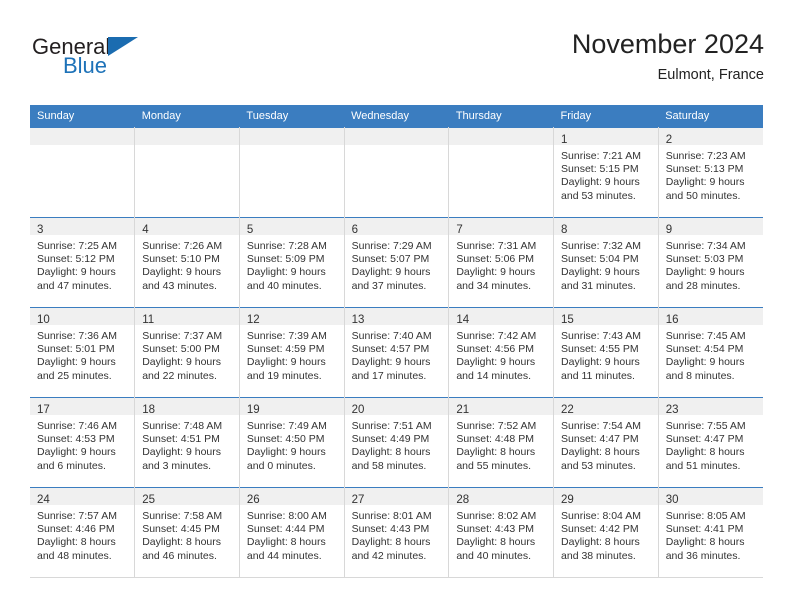 The width and height of the screenshot is (792, 612). What do you see at coordinates (179, 285) in the screenshot?
I see `daylight-text: and 43 minutes.` at bounding box center [179, 285].